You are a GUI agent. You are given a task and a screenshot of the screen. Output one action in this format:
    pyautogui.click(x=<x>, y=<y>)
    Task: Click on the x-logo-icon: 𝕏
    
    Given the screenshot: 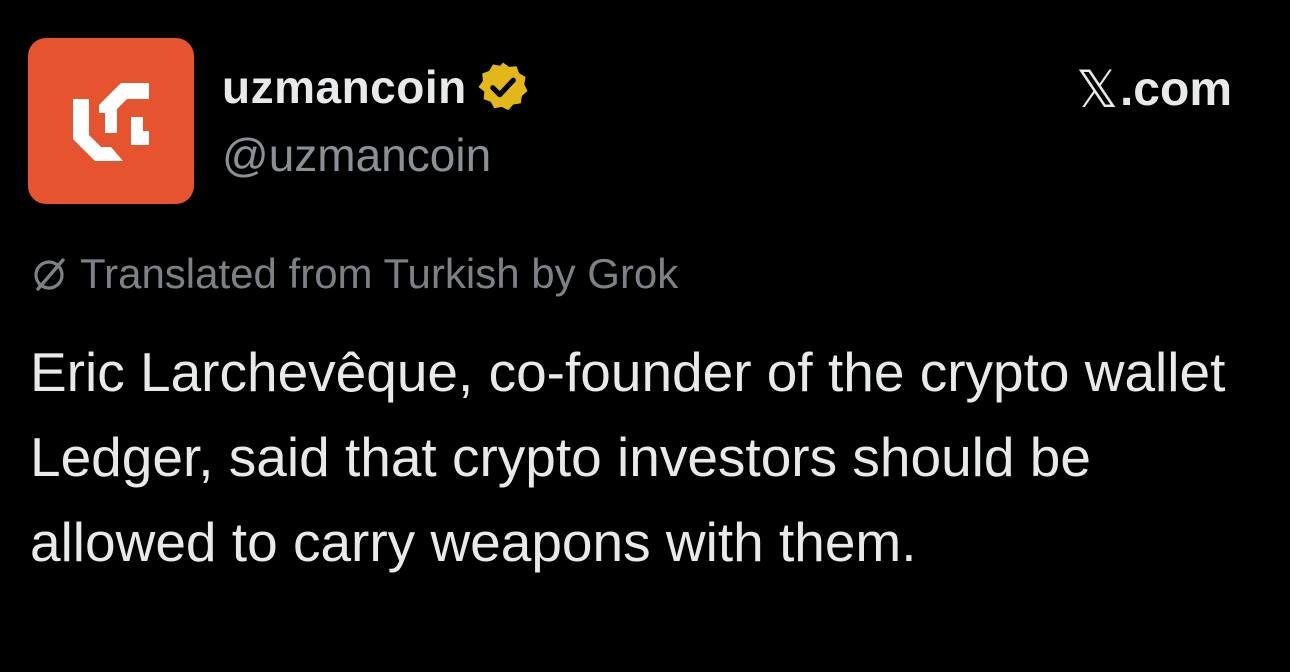 What is the action you would take?
    pyautogui.click(x=1097, y=89)
    